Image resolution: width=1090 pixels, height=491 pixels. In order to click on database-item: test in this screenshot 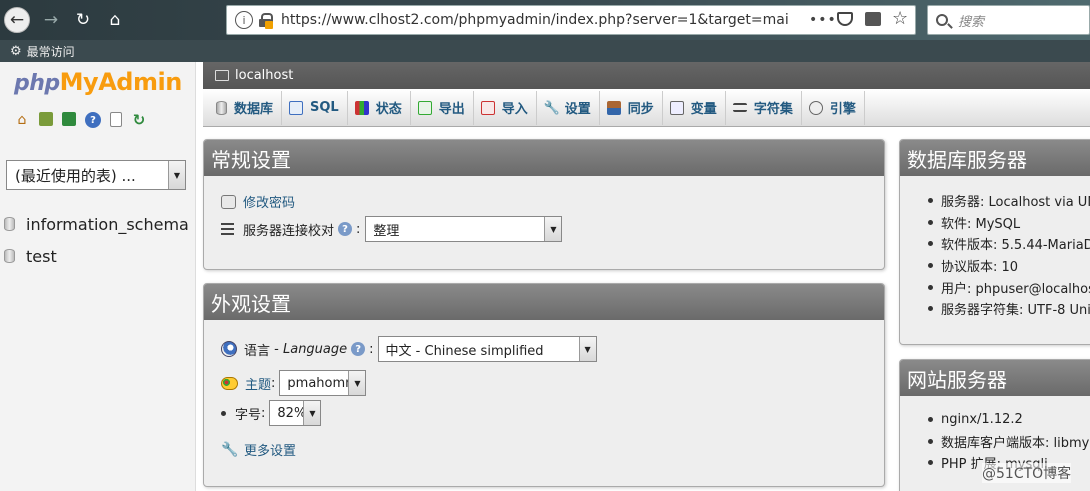, I will do `click(96, 256)`.